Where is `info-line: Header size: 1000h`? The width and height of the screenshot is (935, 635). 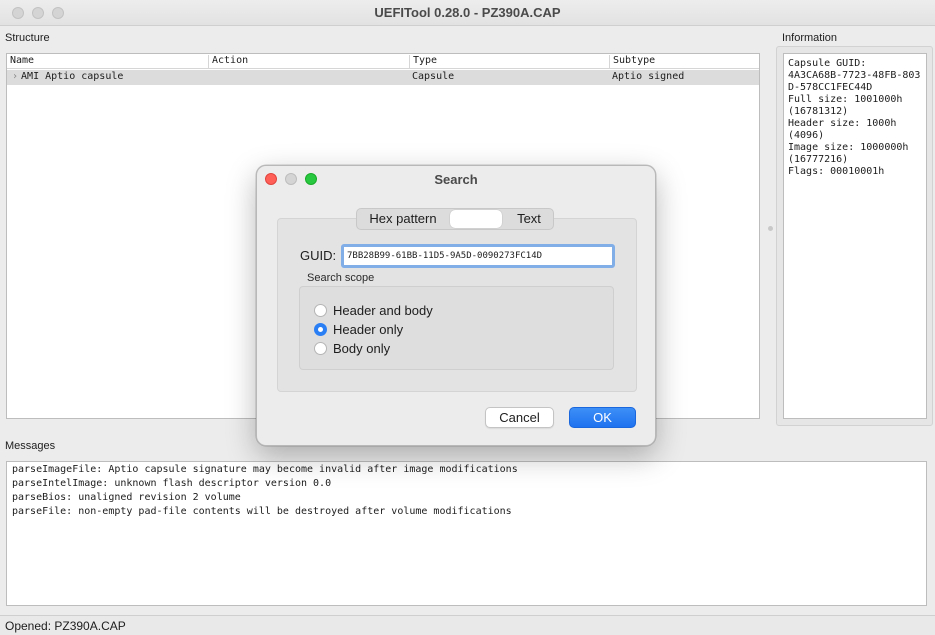
info-line: Header size: 1000h is located at coordinates (842, 123).